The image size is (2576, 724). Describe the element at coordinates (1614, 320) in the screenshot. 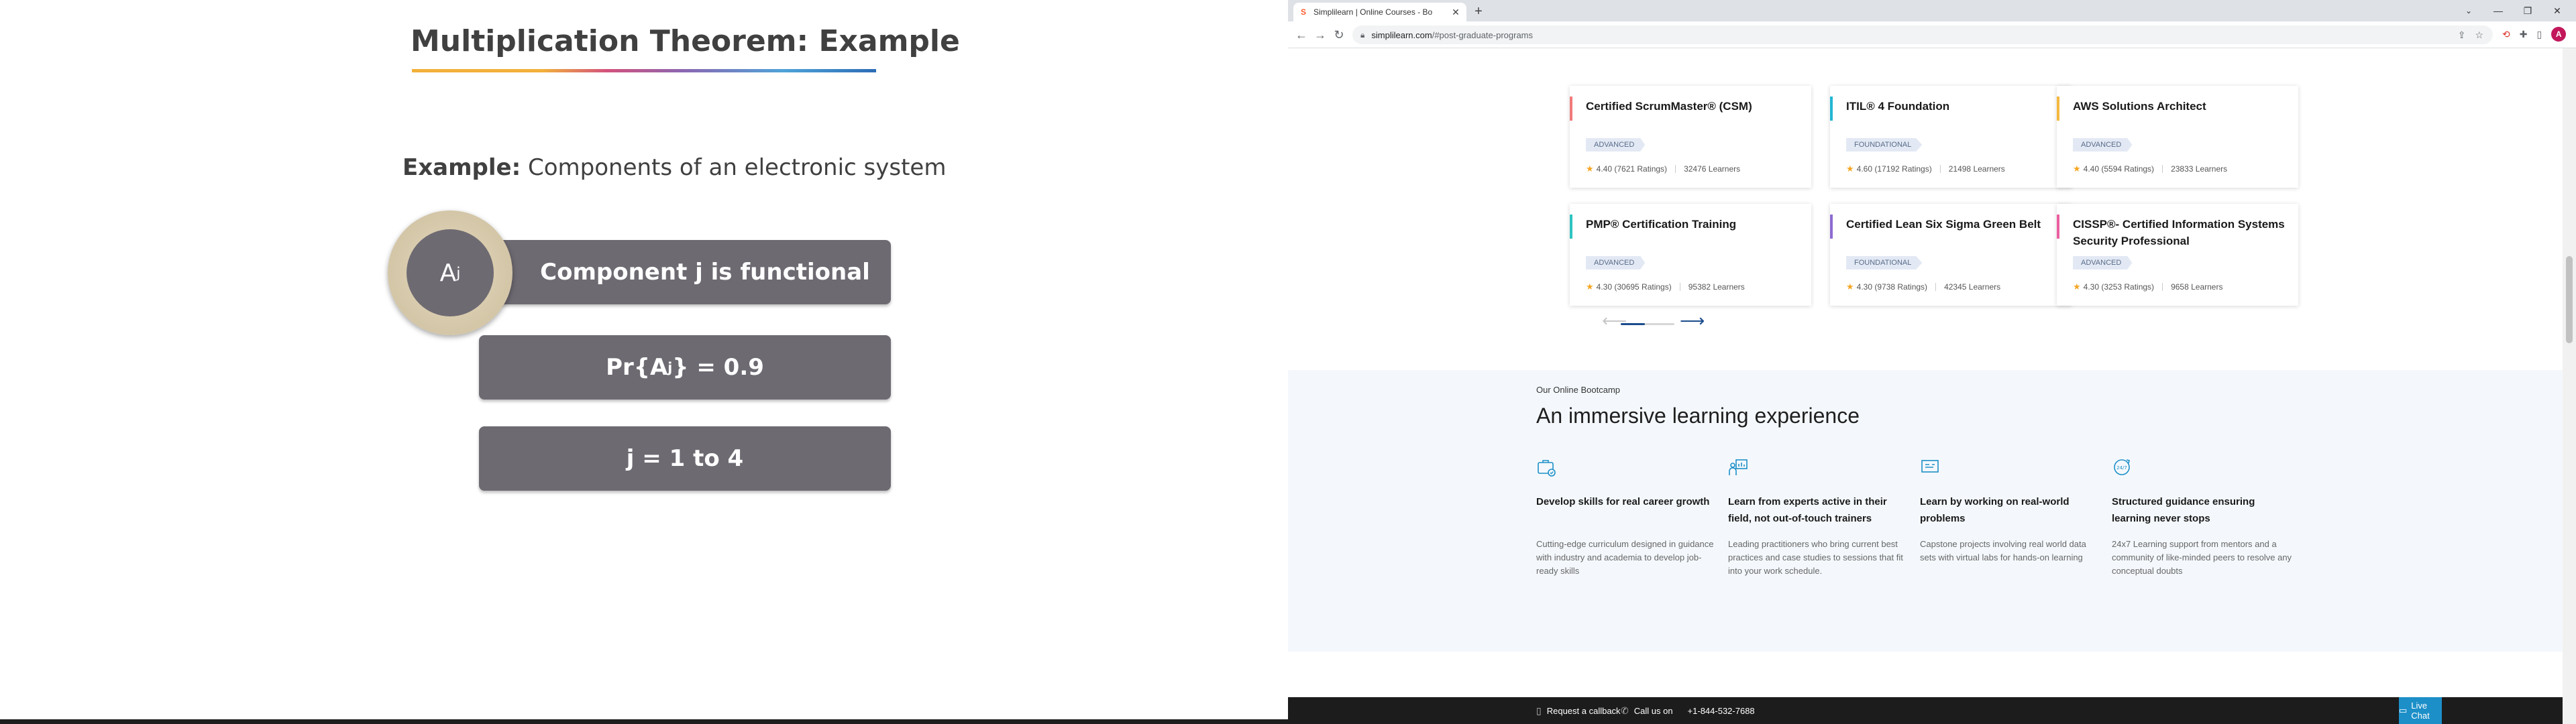

I see `carousel-prev-arrow-icon: ⟵` at that location.